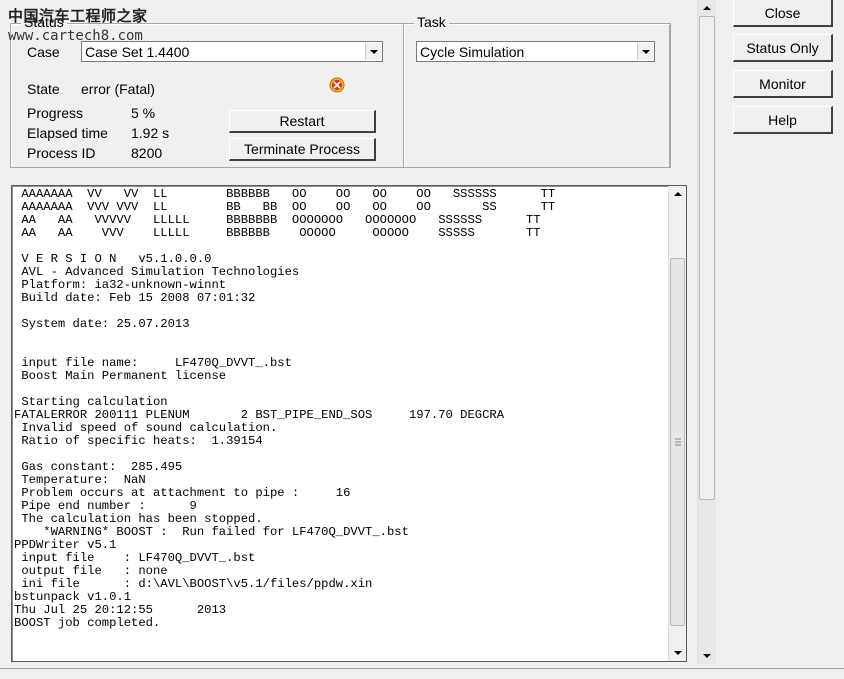  I want to click on console-scrollbar, so click(677, 423).